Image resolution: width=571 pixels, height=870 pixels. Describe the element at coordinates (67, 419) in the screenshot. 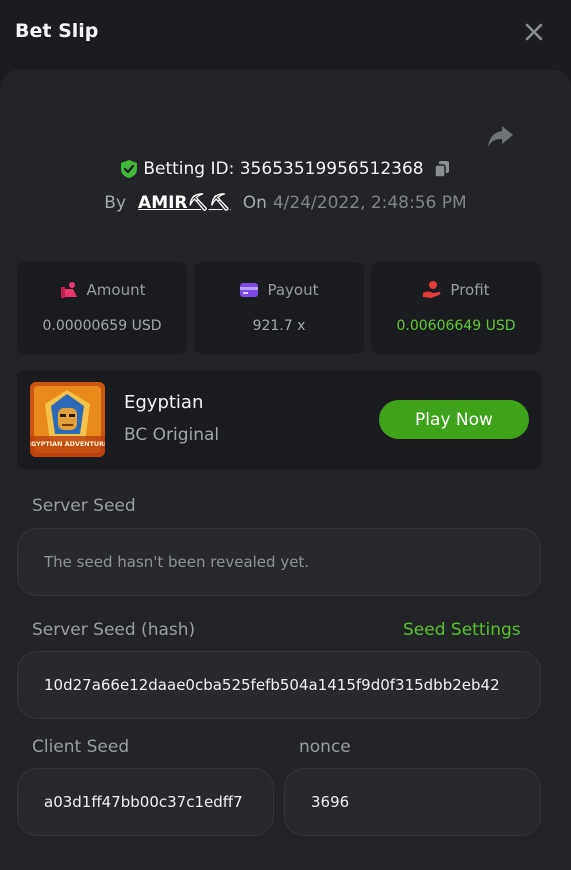

I see `game-thumbnail: EGYPTIAN ADVENTURE` at that location.